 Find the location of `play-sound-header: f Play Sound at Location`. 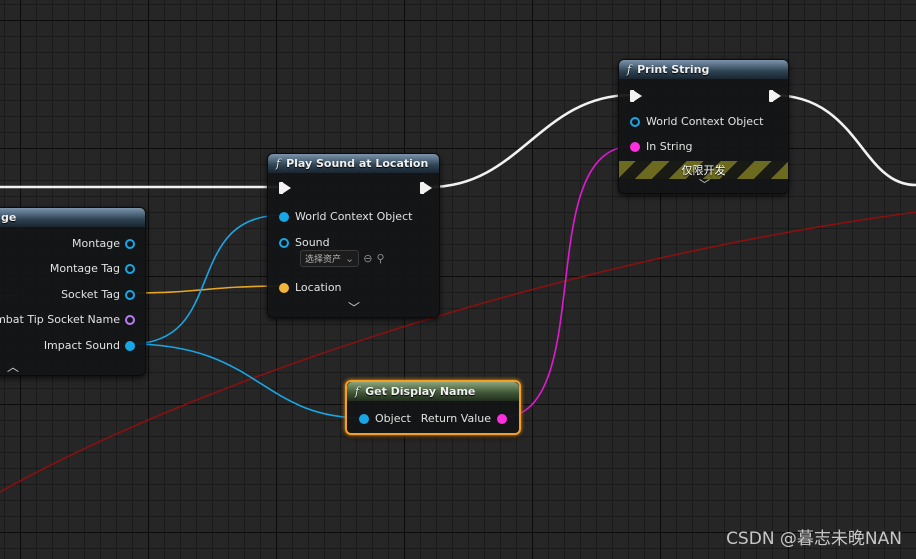

play-sound-header: f Play Sound at Location is located at coordinates (353, 163).